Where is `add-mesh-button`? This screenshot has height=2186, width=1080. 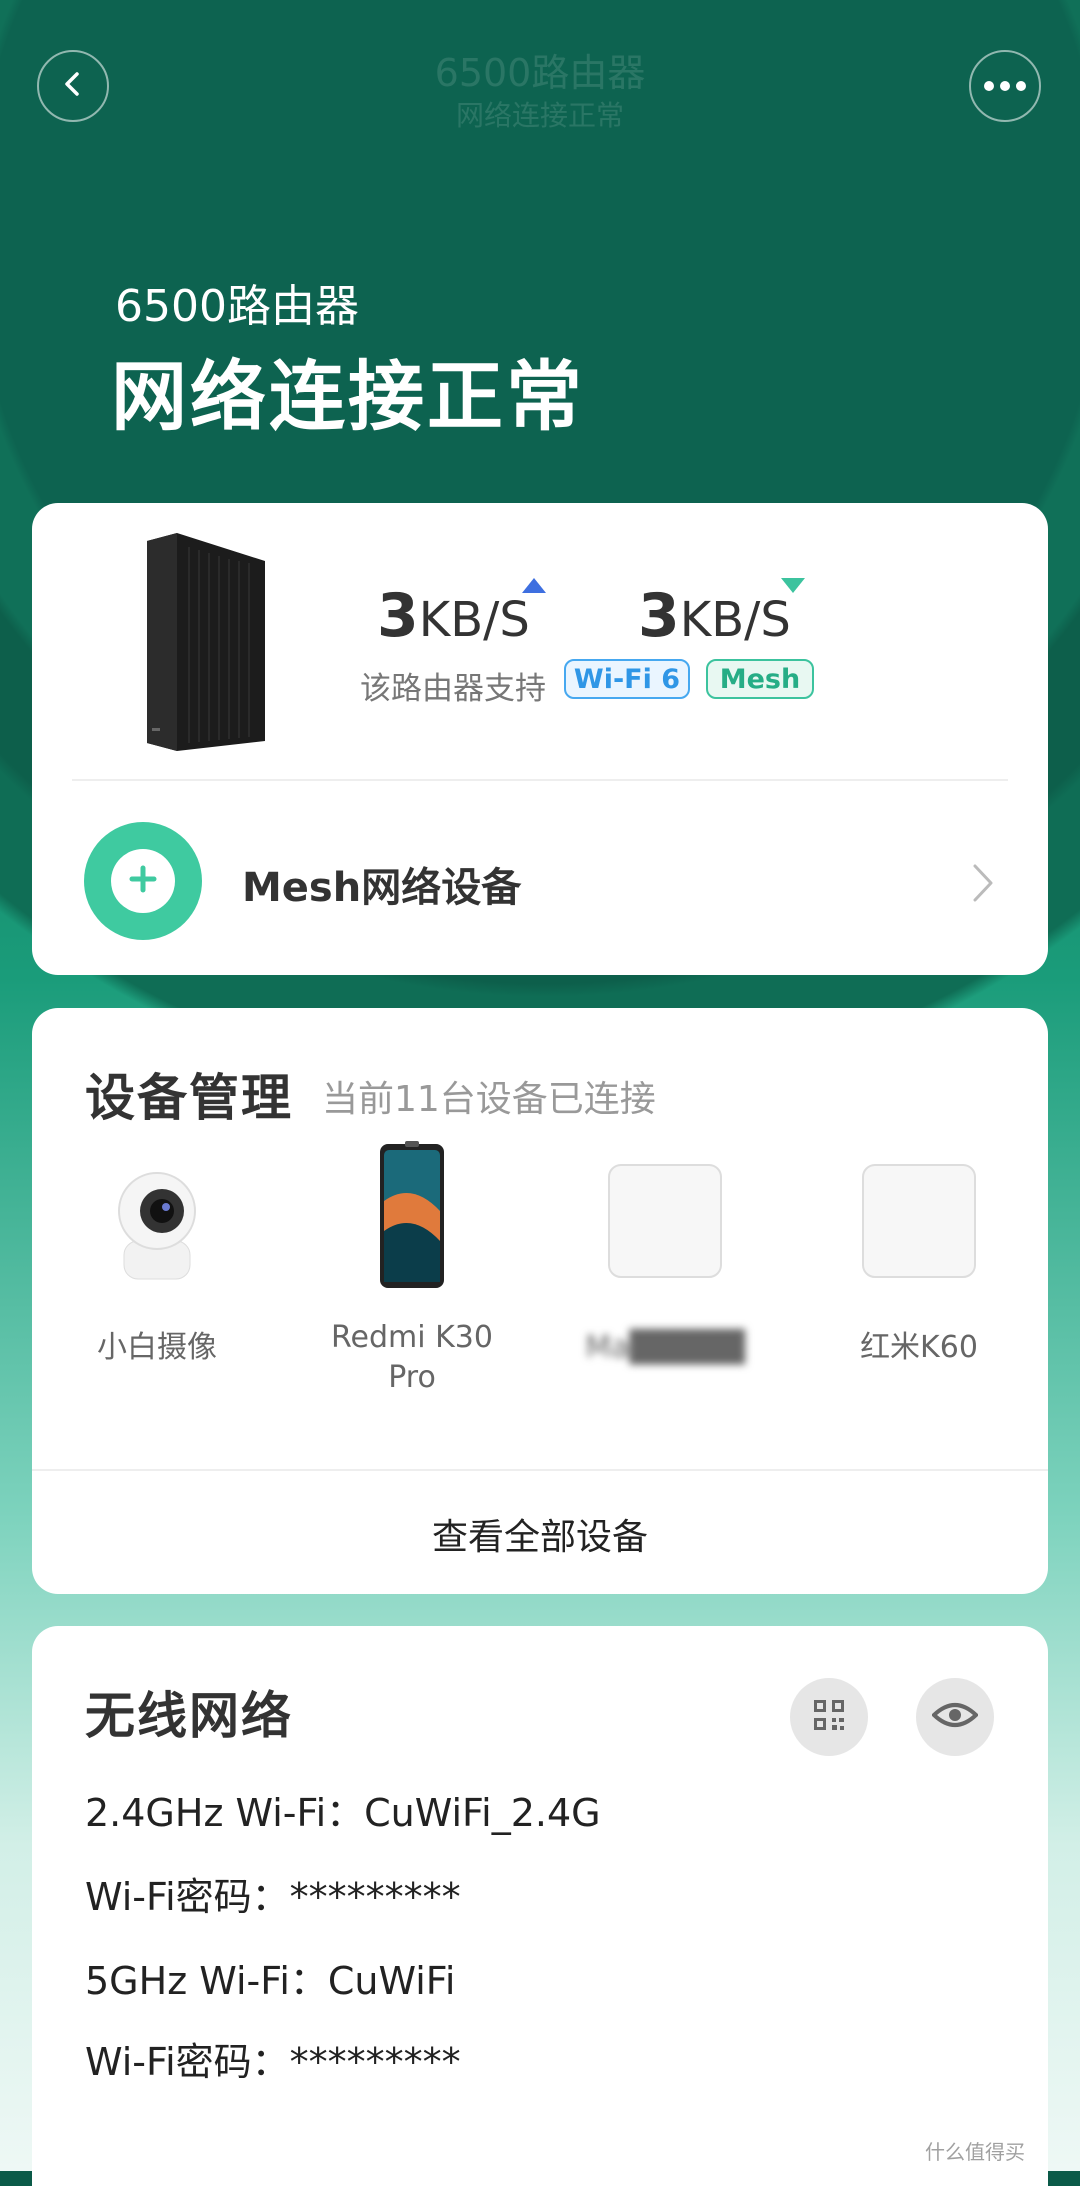
add-mesh-button is located at coordinates (143, 881).